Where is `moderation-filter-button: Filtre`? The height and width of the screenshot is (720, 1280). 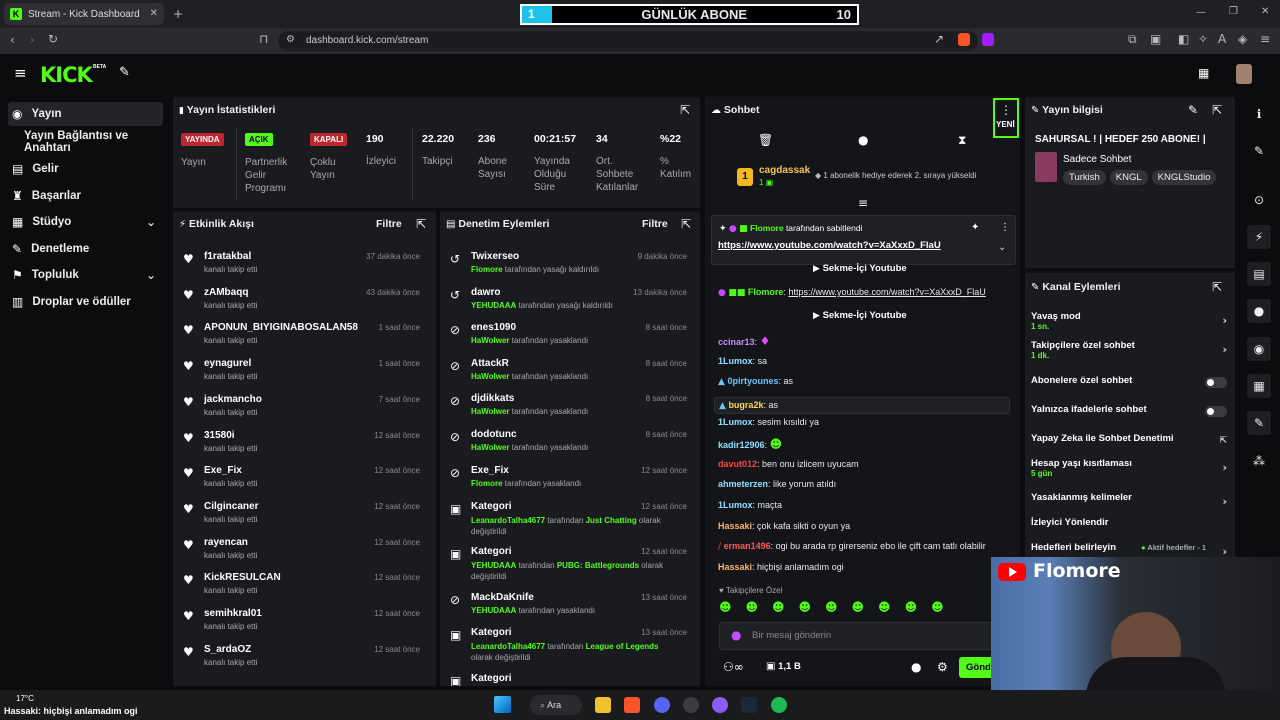 moderation-filter-button: Filtre is located at coordinates (655, 224).